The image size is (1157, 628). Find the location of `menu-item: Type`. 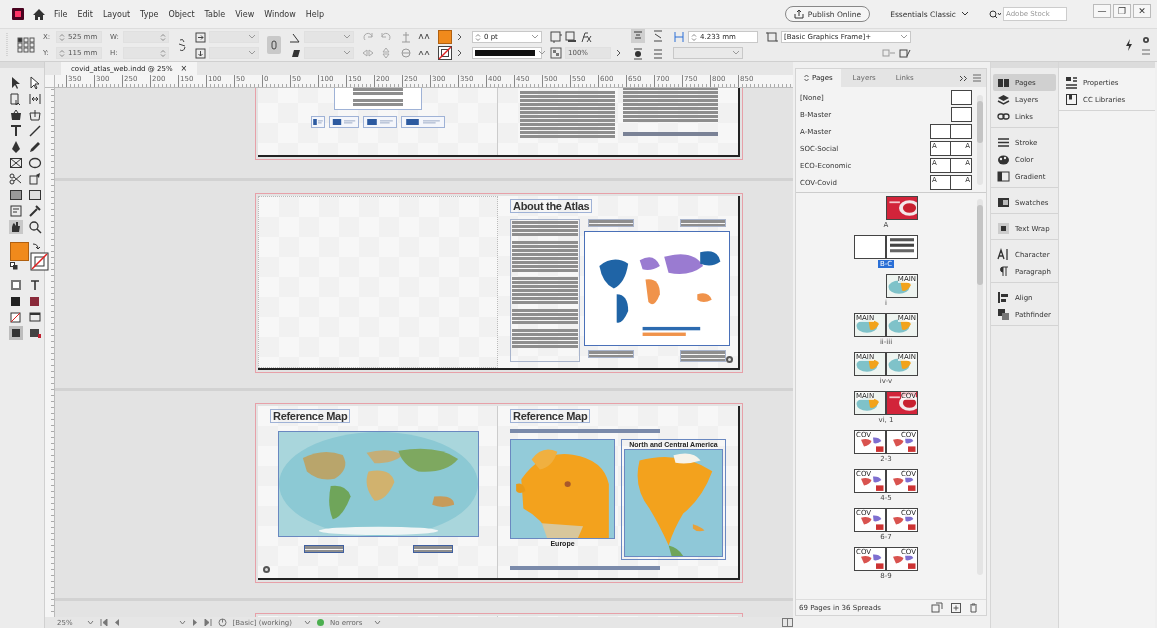

menu-item: Type is located at coordinates (149, 14).